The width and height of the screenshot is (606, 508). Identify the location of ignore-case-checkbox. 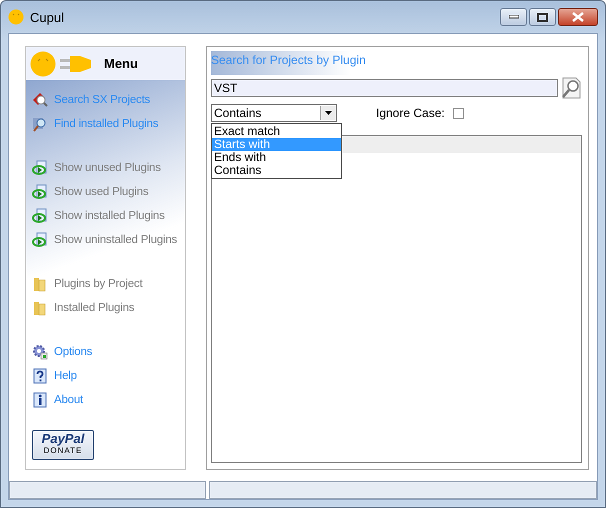
(458, 113).